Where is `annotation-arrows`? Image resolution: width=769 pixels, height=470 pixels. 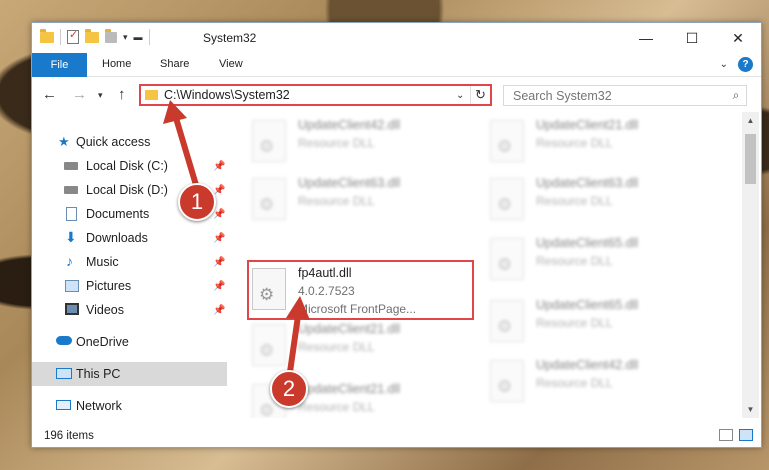 annotation-arrows is located at coordinates (236, 237).